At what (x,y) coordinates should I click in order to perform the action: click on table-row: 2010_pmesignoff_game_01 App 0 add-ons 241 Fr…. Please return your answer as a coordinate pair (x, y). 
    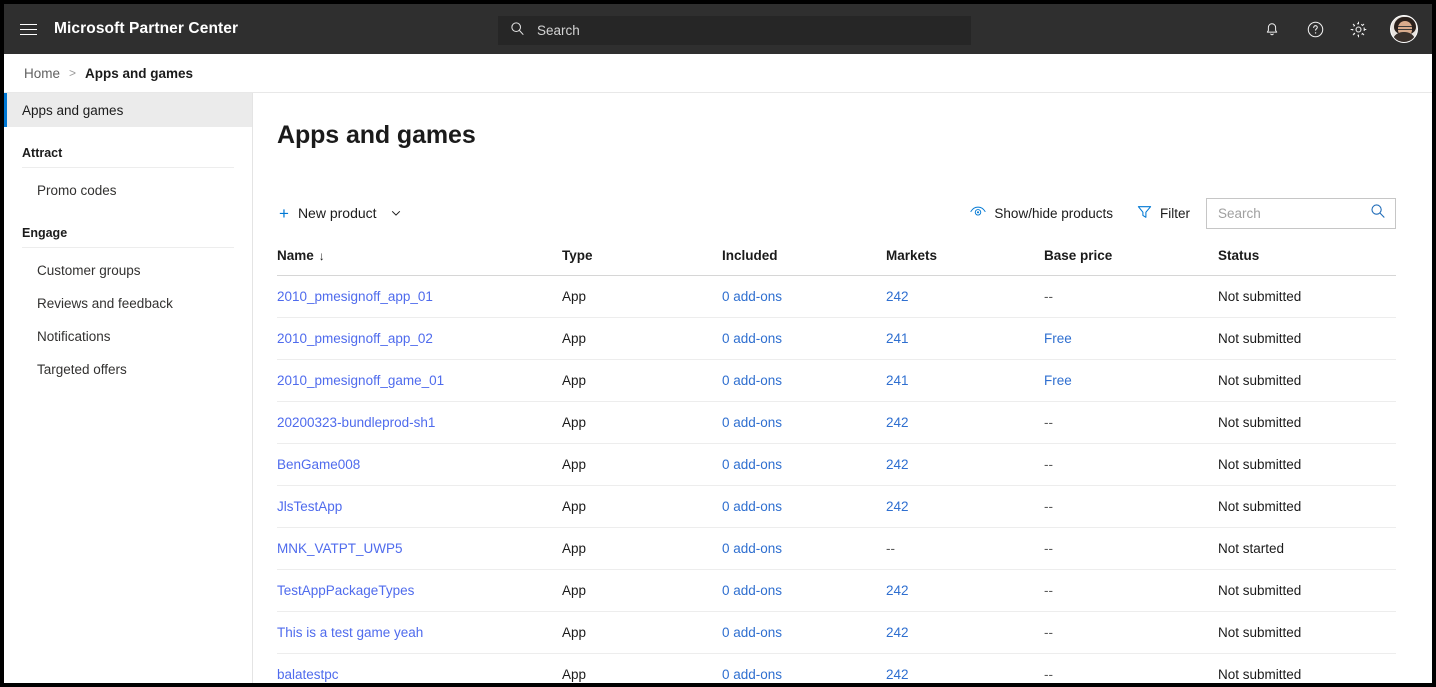
    Looking at the image, I should click on (836, 380).